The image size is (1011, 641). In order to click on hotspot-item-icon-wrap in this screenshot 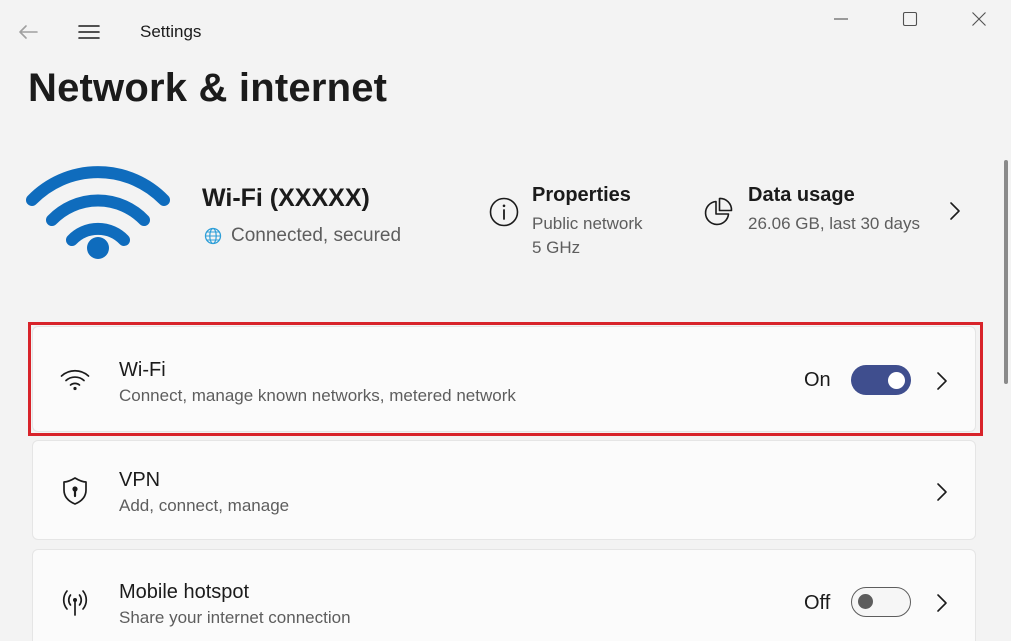, I will do `click(75, 602)`.